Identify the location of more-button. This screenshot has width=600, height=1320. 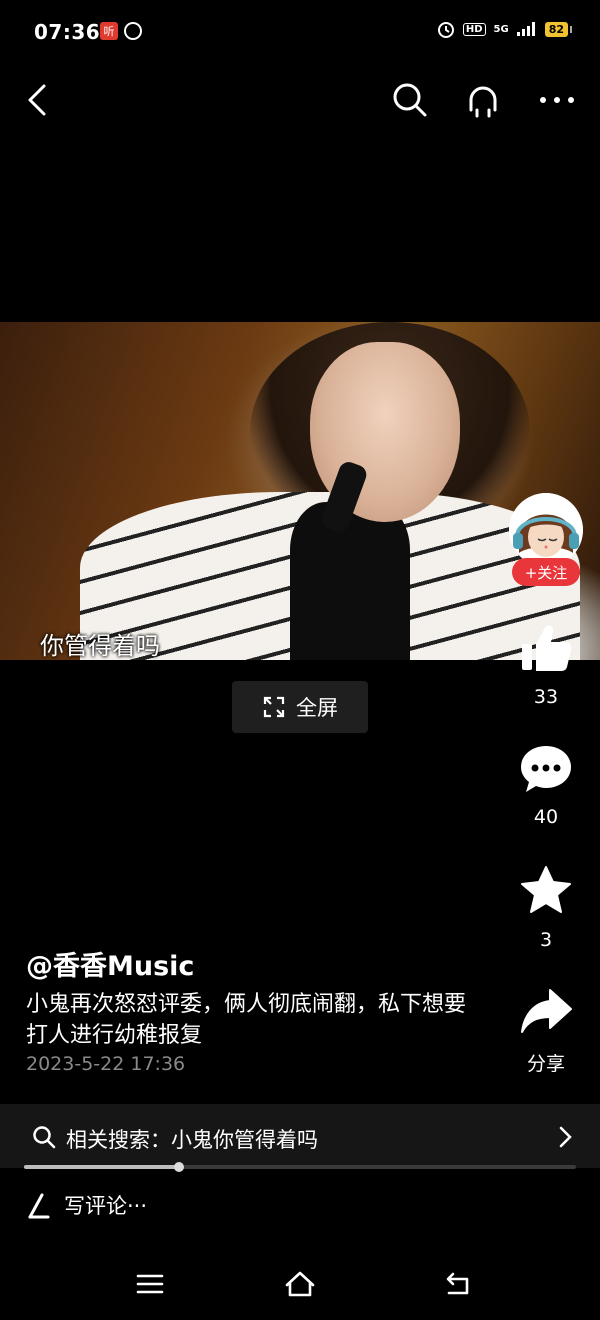
(557, 100).